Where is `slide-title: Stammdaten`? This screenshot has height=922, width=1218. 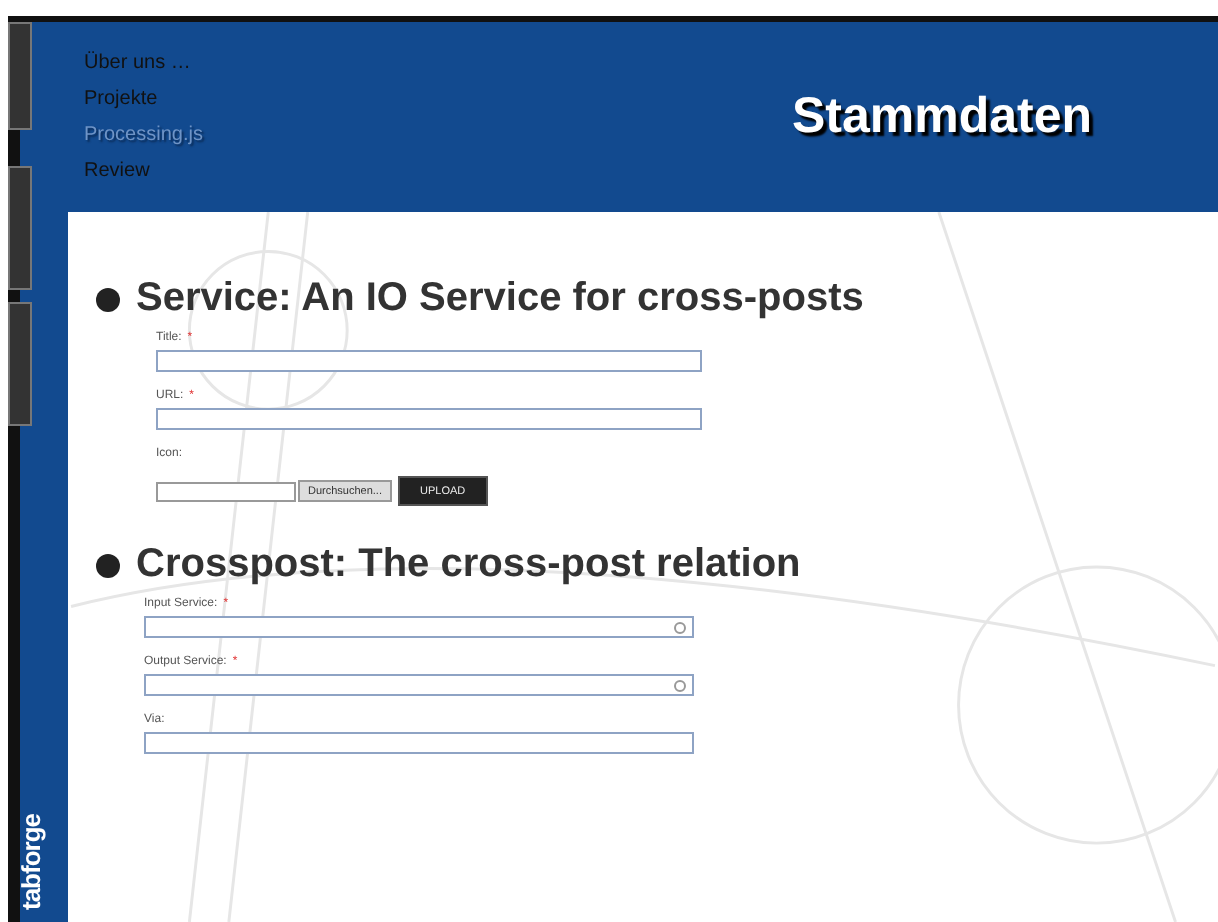
slide-title: Stammdaten is located at coordinates (942, 117).